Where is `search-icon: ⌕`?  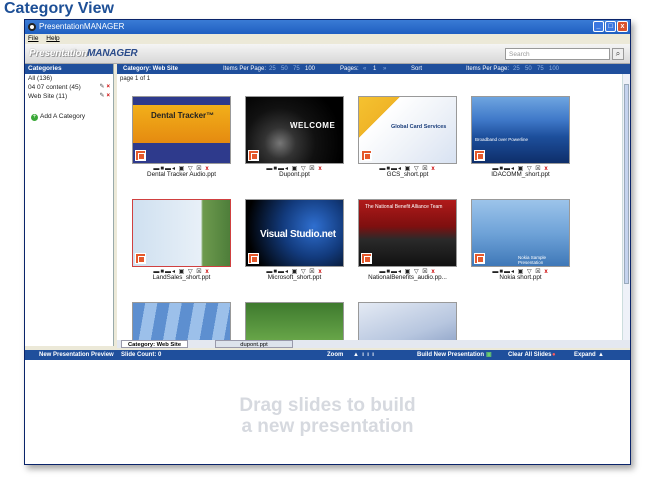
search-icon: ⌕ is located at coordinates (618, 54).